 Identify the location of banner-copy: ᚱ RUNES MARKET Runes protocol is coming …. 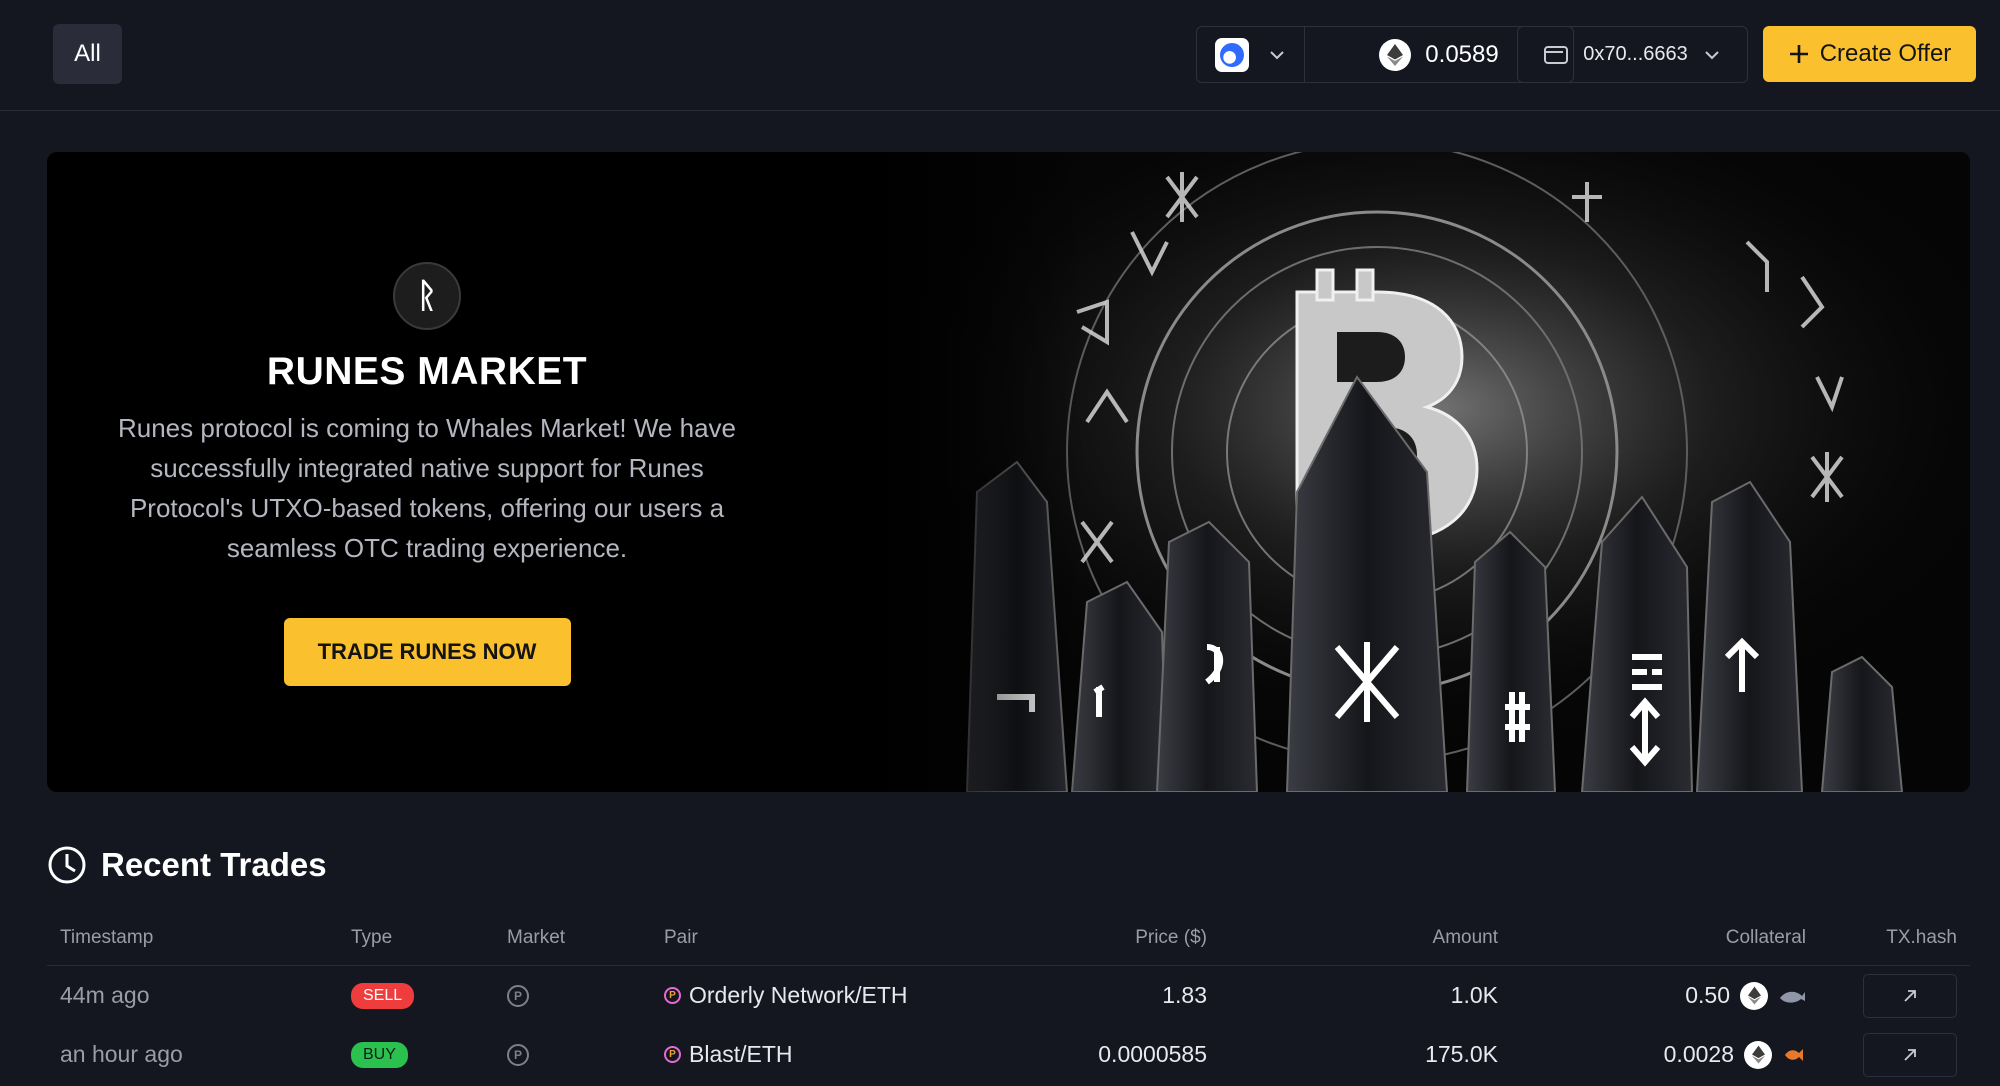
(427, 474).